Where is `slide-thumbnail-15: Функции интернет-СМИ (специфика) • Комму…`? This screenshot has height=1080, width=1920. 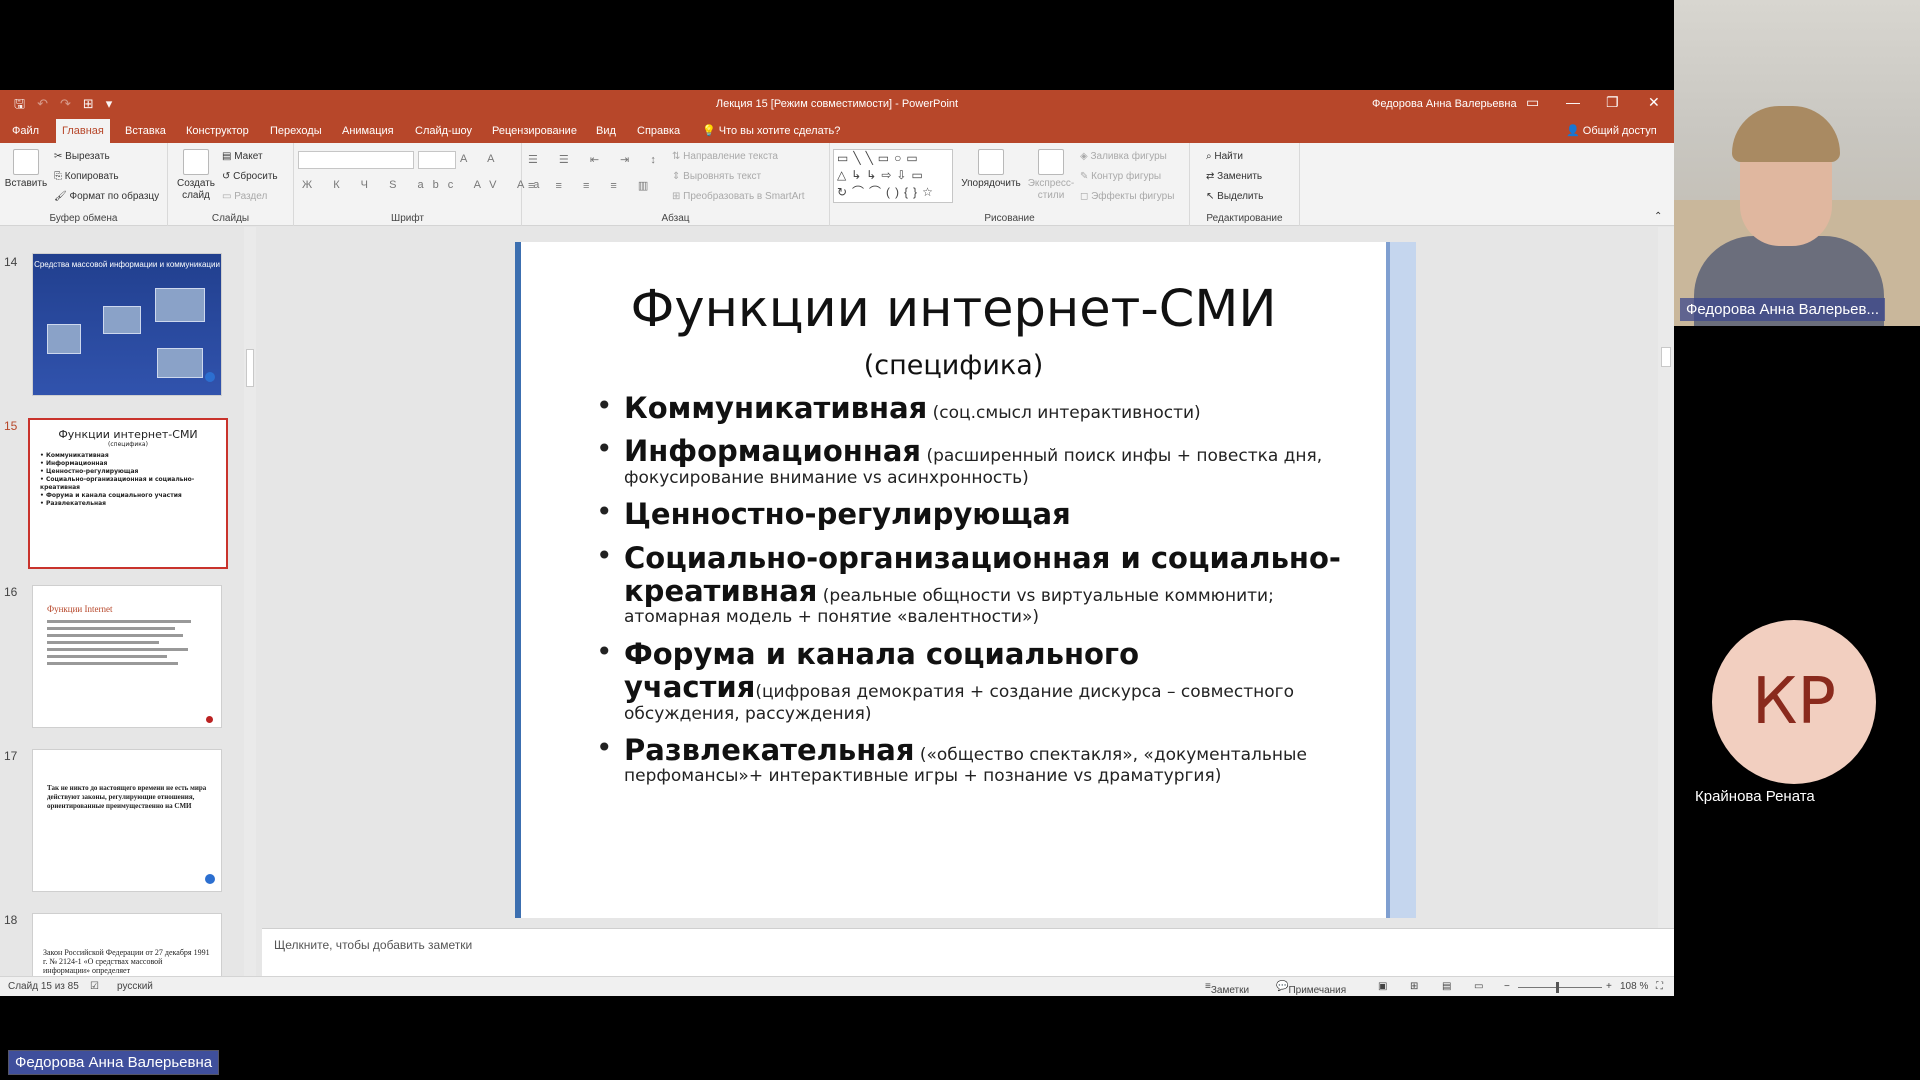 slide-thumbnail-15: Функции интернет-СМИ (специфика) • Комму… is located at coordinates (128, 493).